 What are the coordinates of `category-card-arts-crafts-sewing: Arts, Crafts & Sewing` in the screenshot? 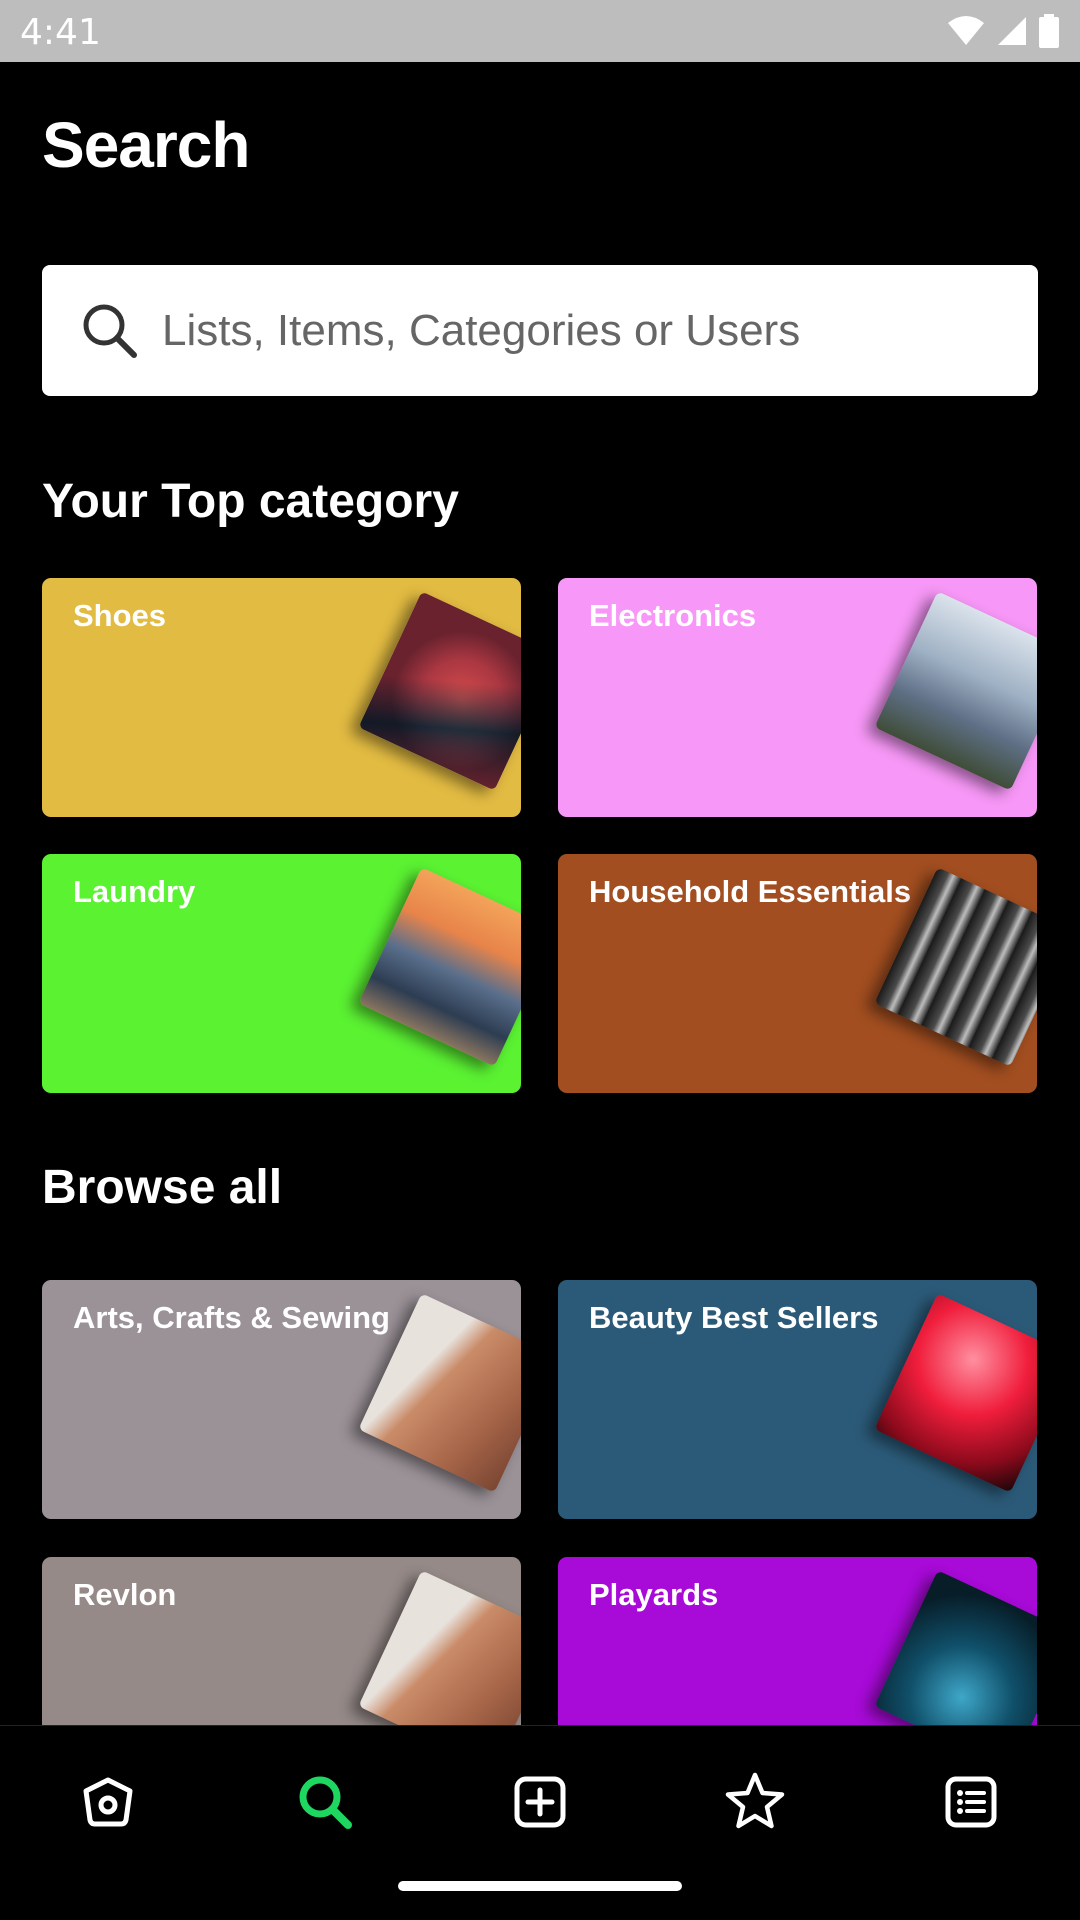 It's located at (281, 1399).